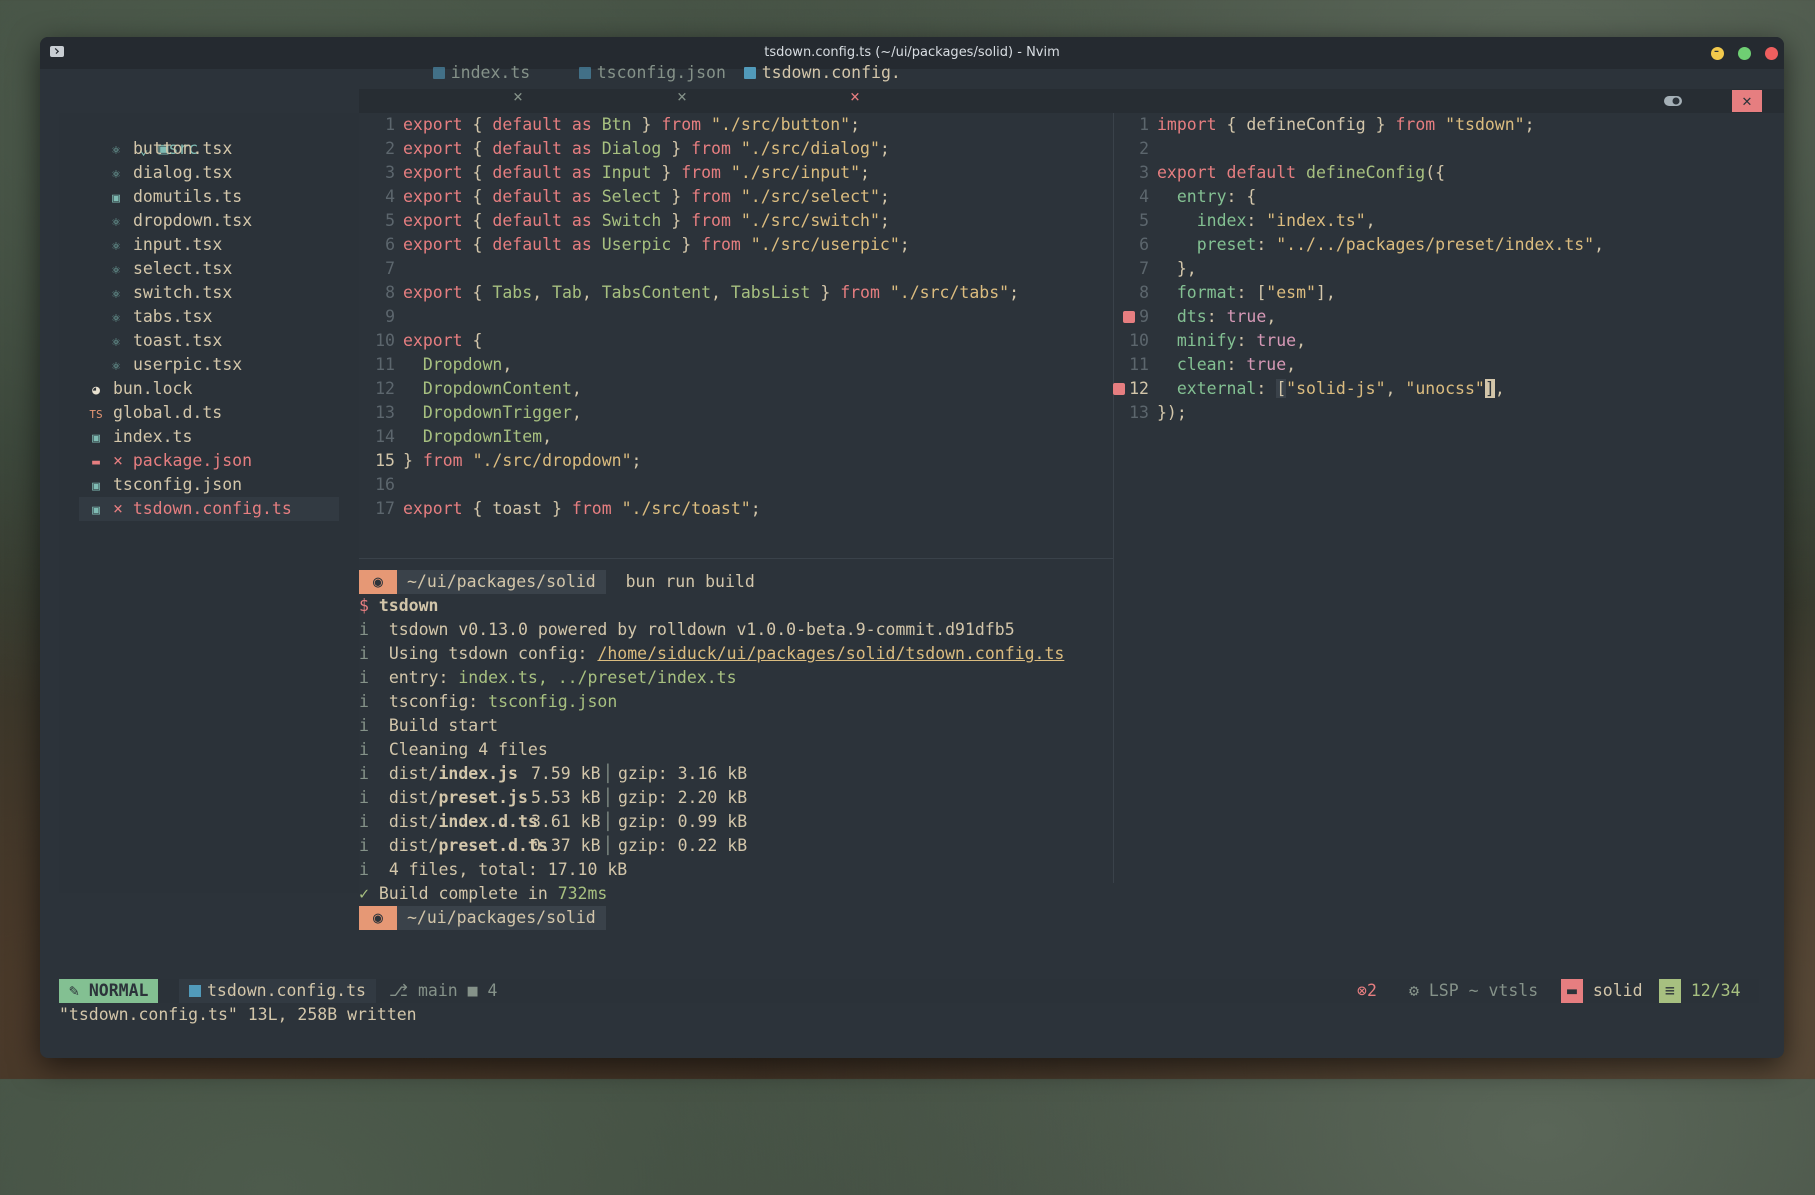  Describe the element at coordinates (192, 460) in the screenshot. I see `tree-file-label: package.json` at that location.